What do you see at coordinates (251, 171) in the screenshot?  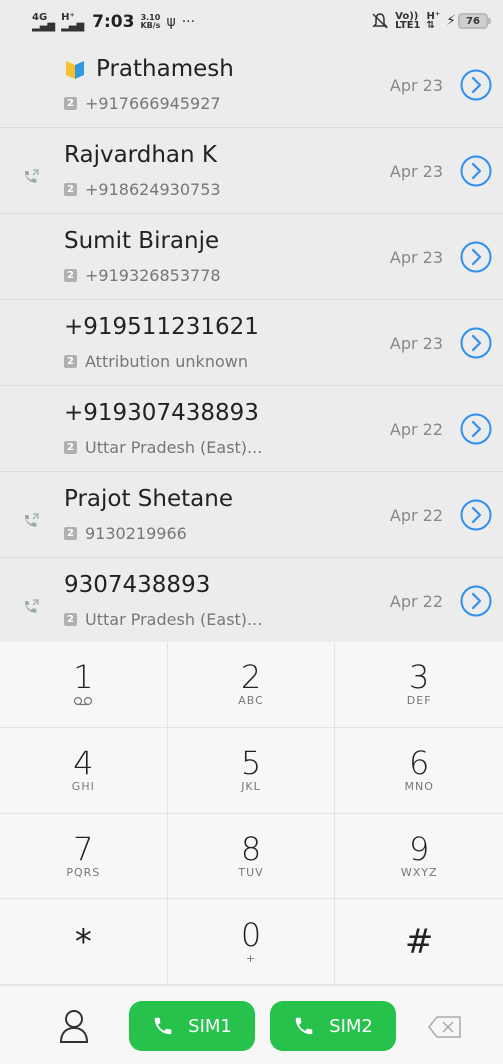 I see `call-log-row: Rajvardhan K 2 +918624930753 Apr 23` at bounding box center [251, 171].